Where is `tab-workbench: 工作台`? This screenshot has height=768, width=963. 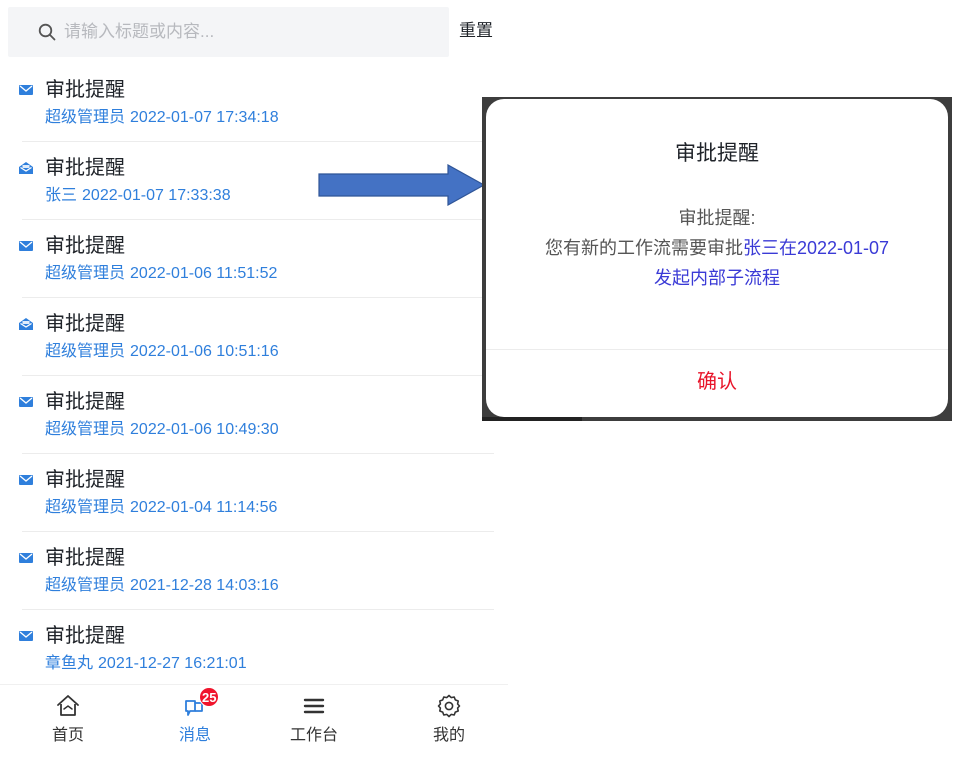 tab-workbench: 工作台 is located at coordinates (314, 719).